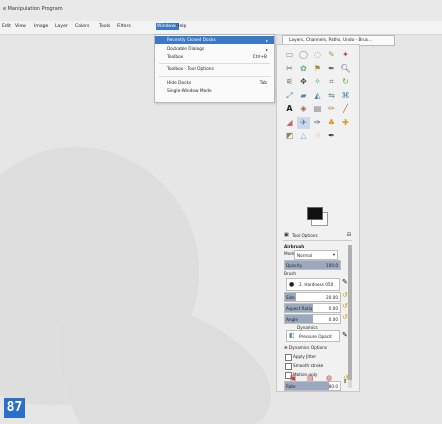 The image size is (442, 424). What do you see at coordinates (345, 82) in the screenshot?
I see `rotate-icon: ↻` at bounding box center [345, 82].